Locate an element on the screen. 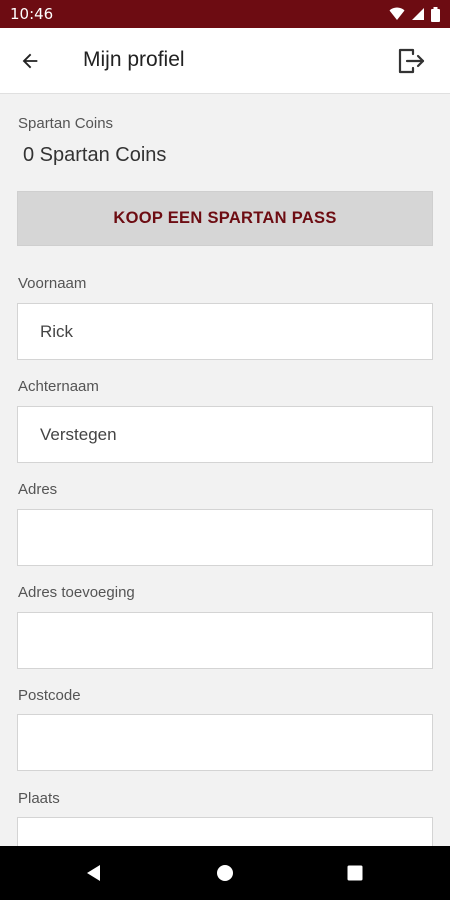 Image resolution: width=450 pixels, height=900 pixels. address-addition-label: Adres toevoeging is located at coordinates (76, 592).